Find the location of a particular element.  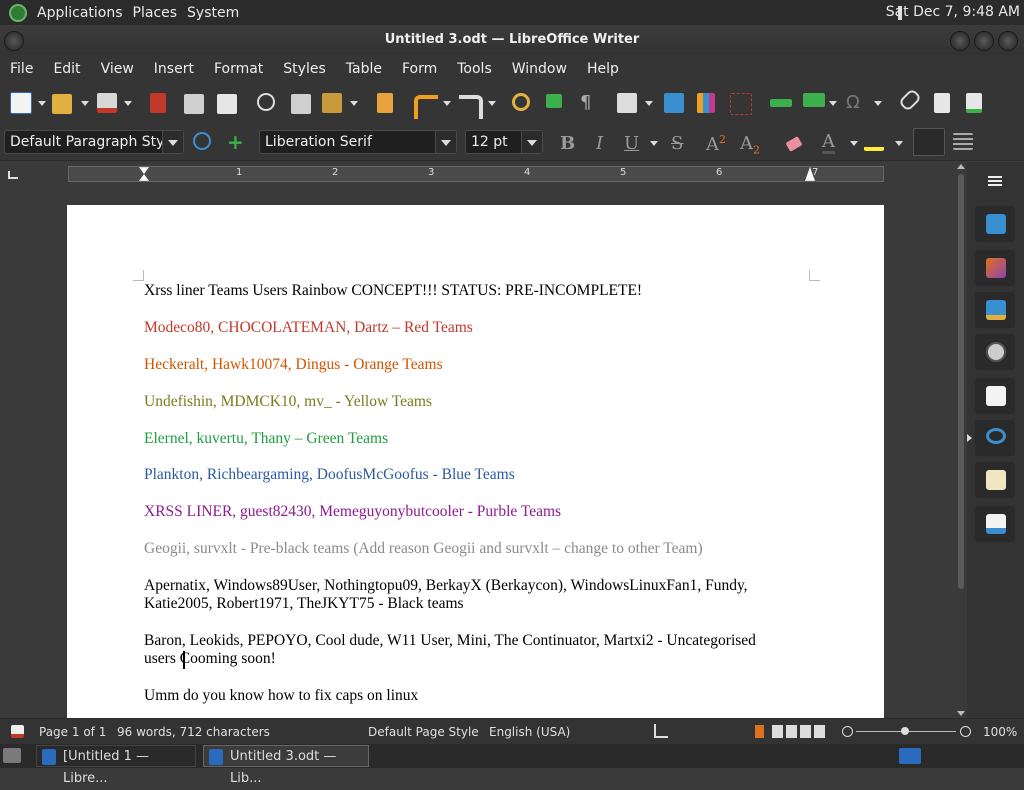

applications-menu: Applications is located at coordinates (80, 13).